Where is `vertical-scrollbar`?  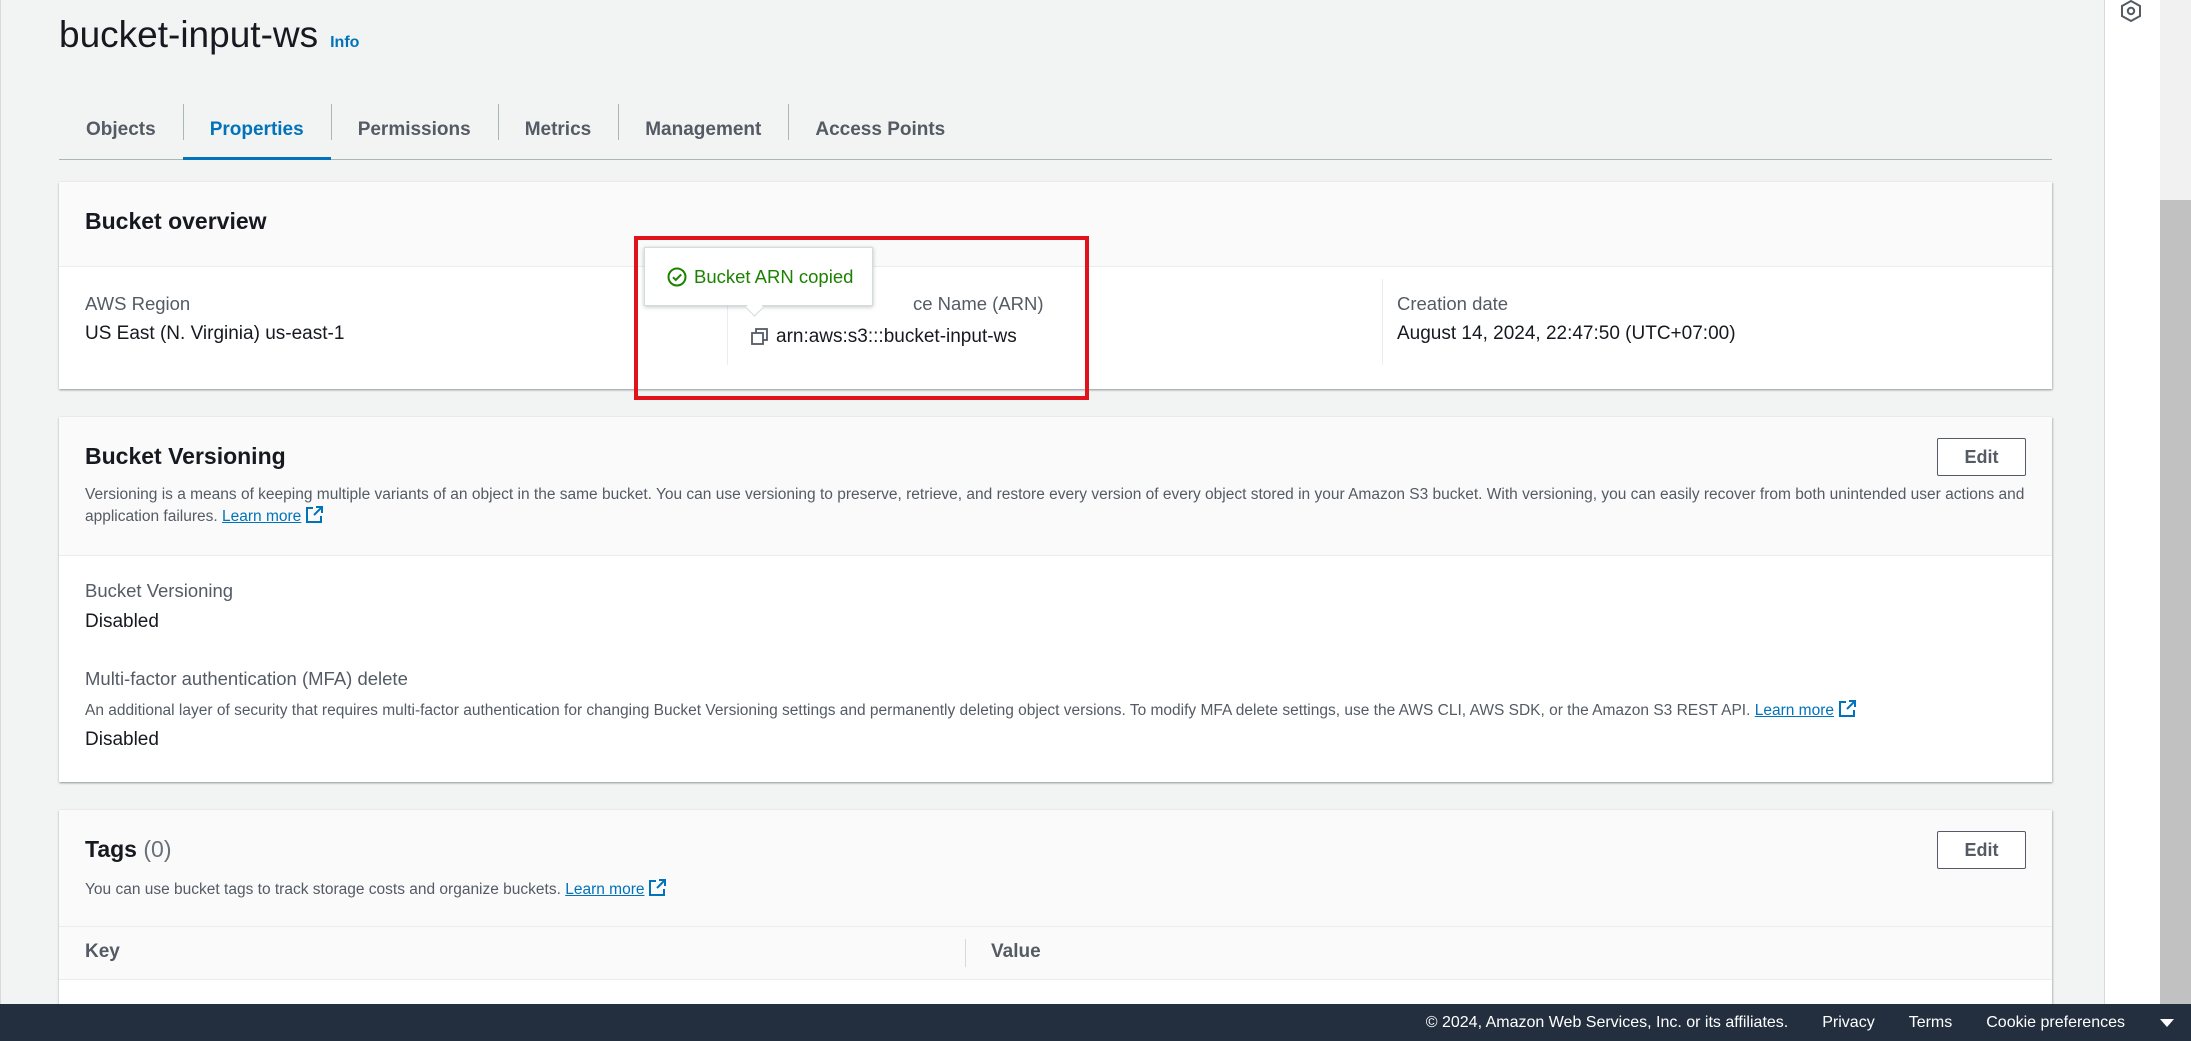 vertical-scrollbar is located at coordinates (2175, 502).